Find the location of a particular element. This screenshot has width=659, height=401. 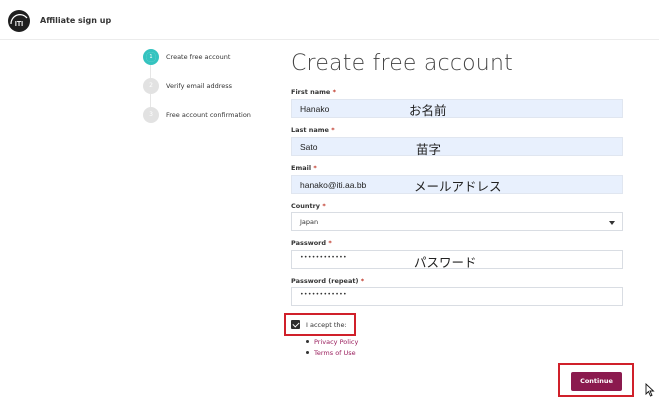

privacy-policy-link: Privacy Policy is located at coordinates (336, 342).